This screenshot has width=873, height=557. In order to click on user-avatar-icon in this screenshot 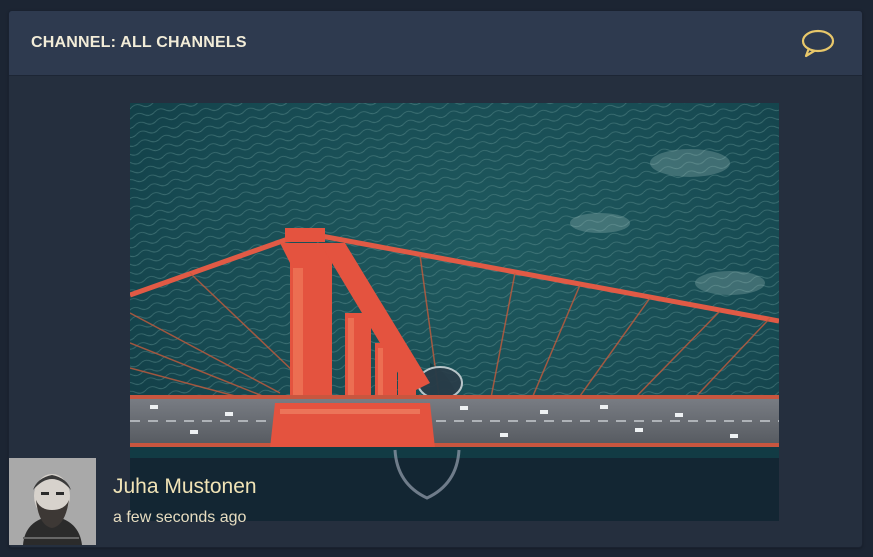, I will do `click(52, 501)`.